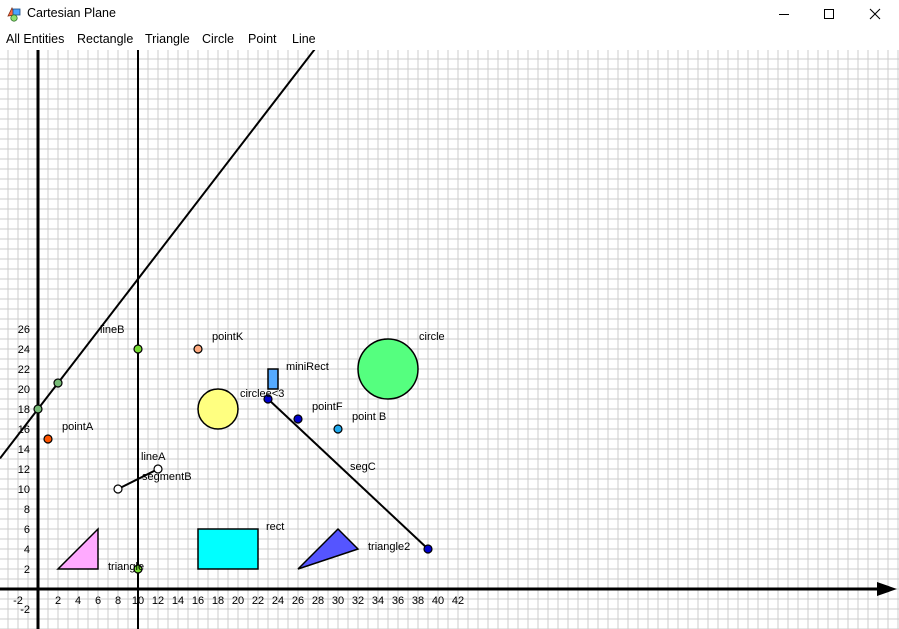  What do you see at coordinates (126, 567) in the screenshot?
I see `entity-label-triangle: triangle` at bounding box center [126, 567].